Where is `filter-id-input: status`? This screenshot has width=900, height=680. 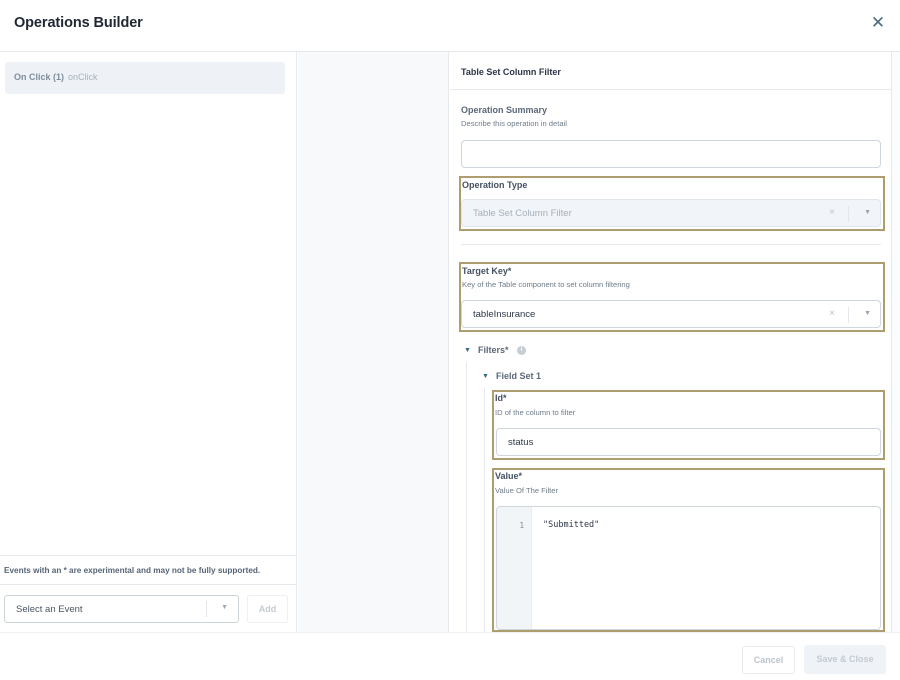
filter-id-input: status is located at coordinates (688, 442).